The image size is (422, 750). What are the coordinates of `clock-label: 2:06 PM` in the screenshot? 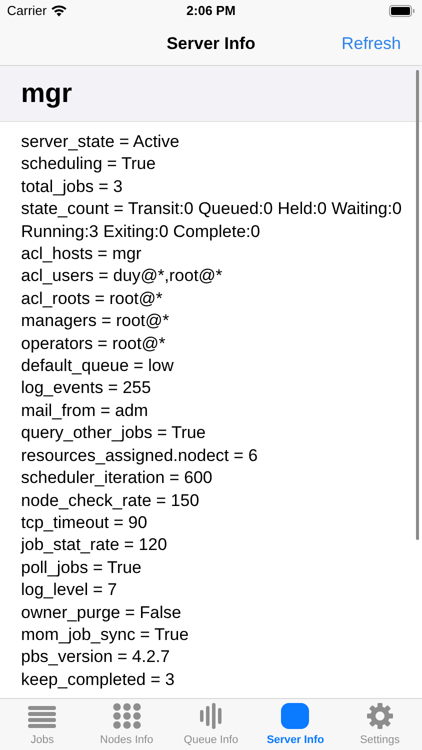 It's located at (211, 11).